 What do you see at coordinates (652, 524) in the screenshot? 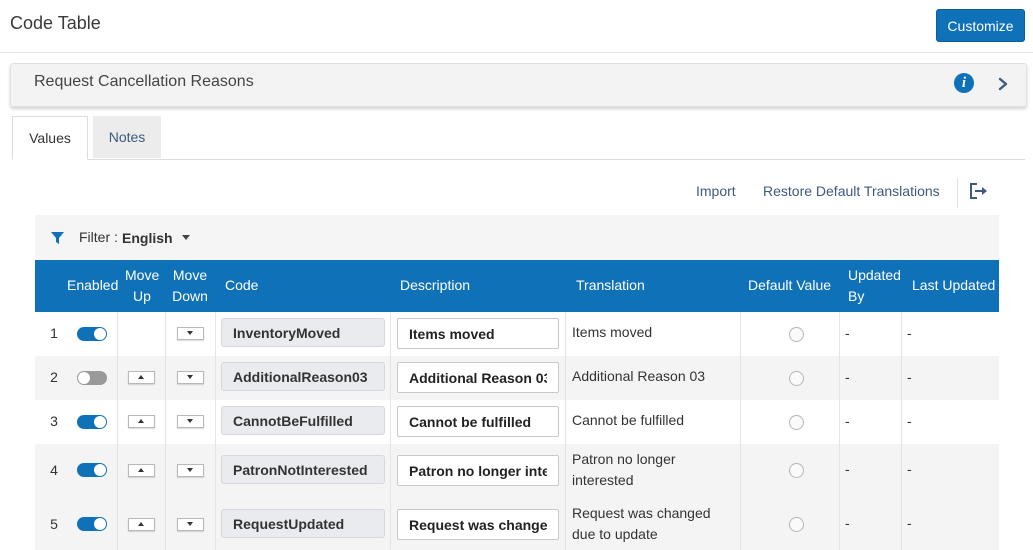
I see `translation-text: Request was changed due to update` at bounding box center [652, 524].